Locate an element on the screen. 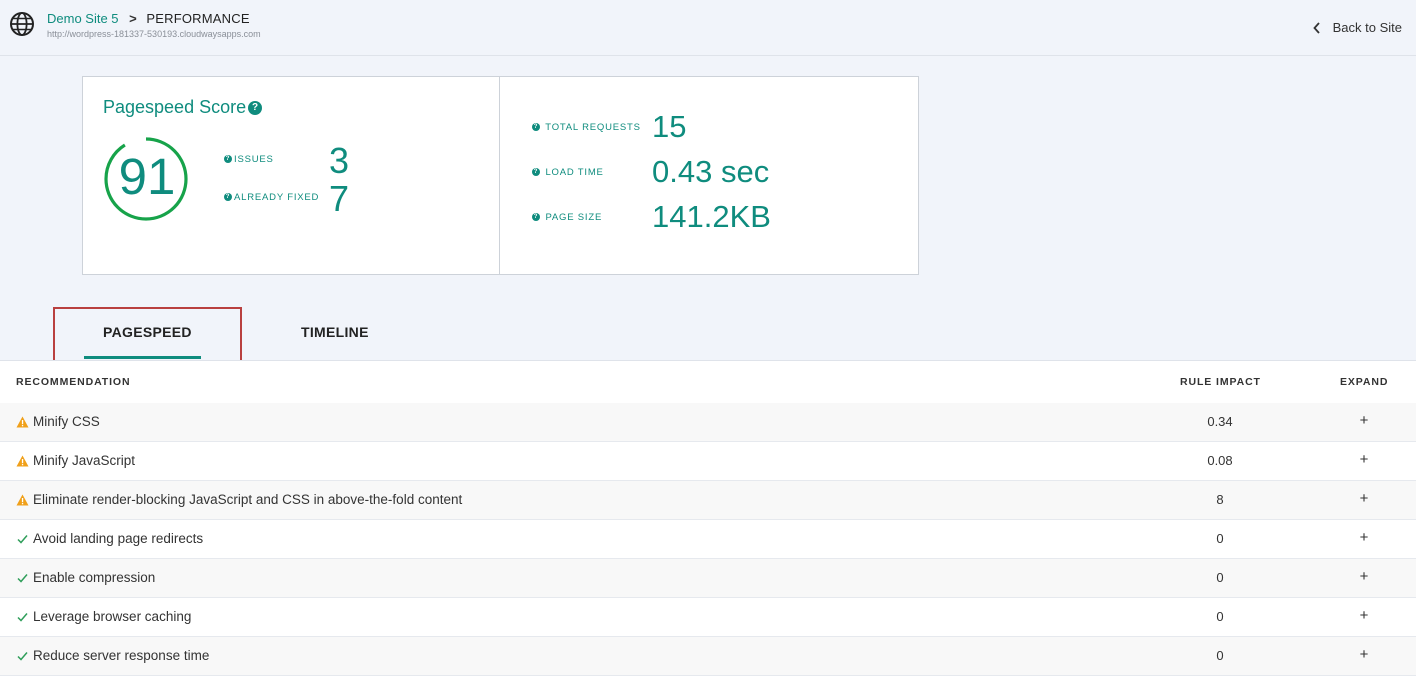 The image size is (1416, 676). total-requests-value: 15 is located at coordinates (669, 126).